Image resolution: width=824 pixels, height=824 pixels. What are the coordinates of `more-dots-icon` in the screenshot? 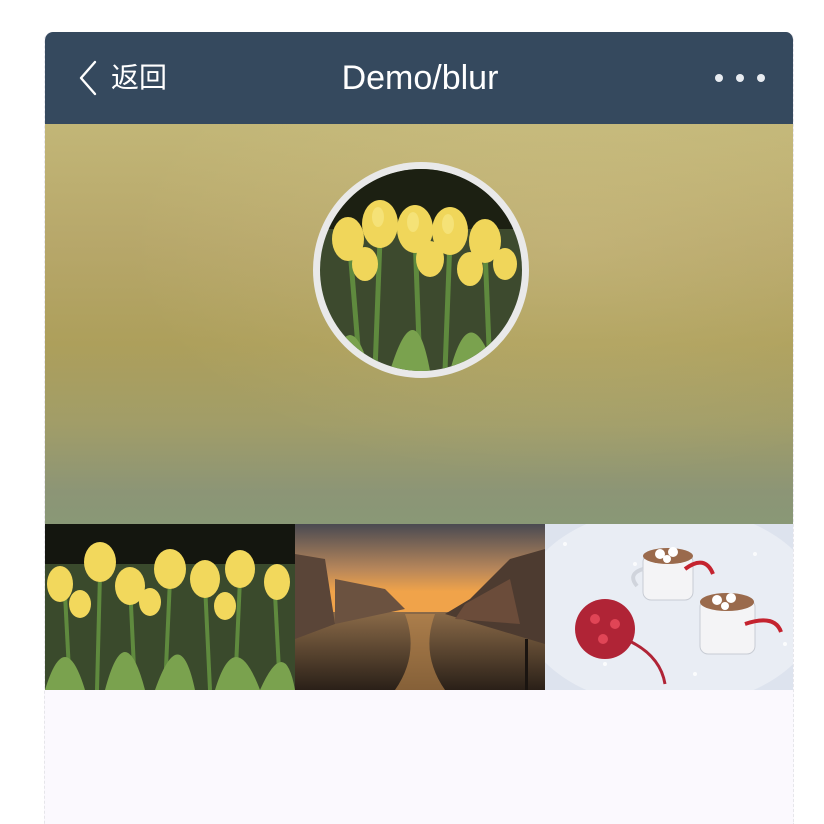 It's located at (740, 78).